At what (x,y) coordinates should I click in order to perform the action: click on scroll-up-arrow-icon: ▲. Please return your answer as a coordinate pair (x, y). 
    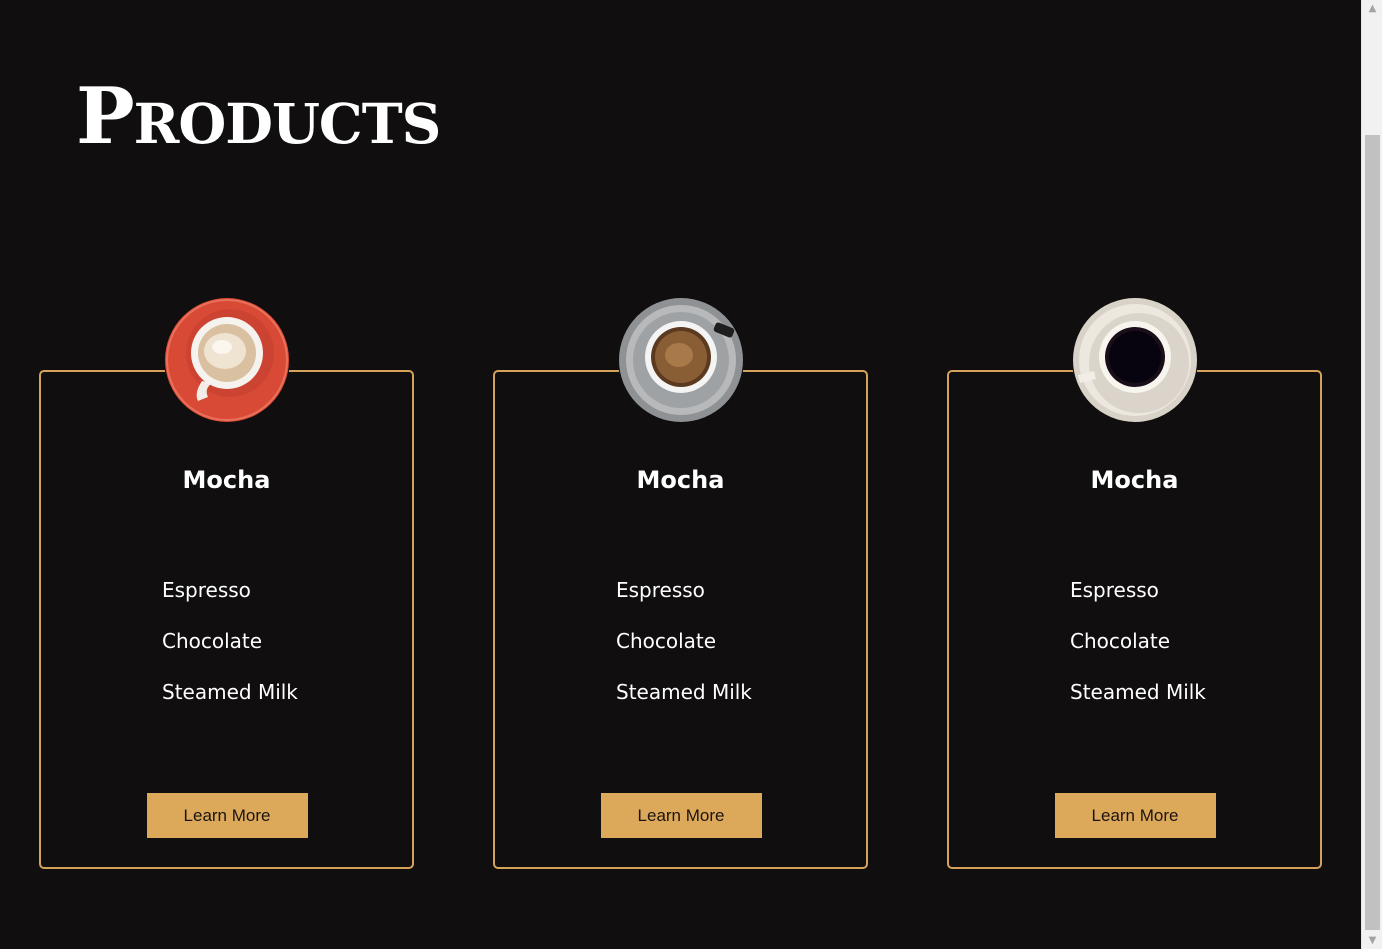
    Looking at the image, I should click on (1372, 8).